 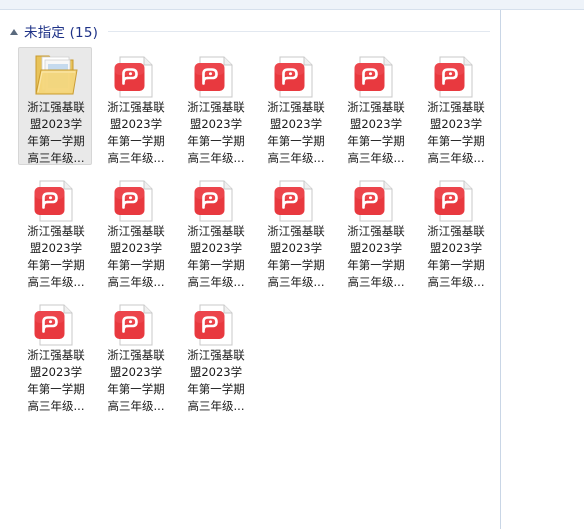 I want to click on group-header: 未指定 (15), so click(x=54, y=31).